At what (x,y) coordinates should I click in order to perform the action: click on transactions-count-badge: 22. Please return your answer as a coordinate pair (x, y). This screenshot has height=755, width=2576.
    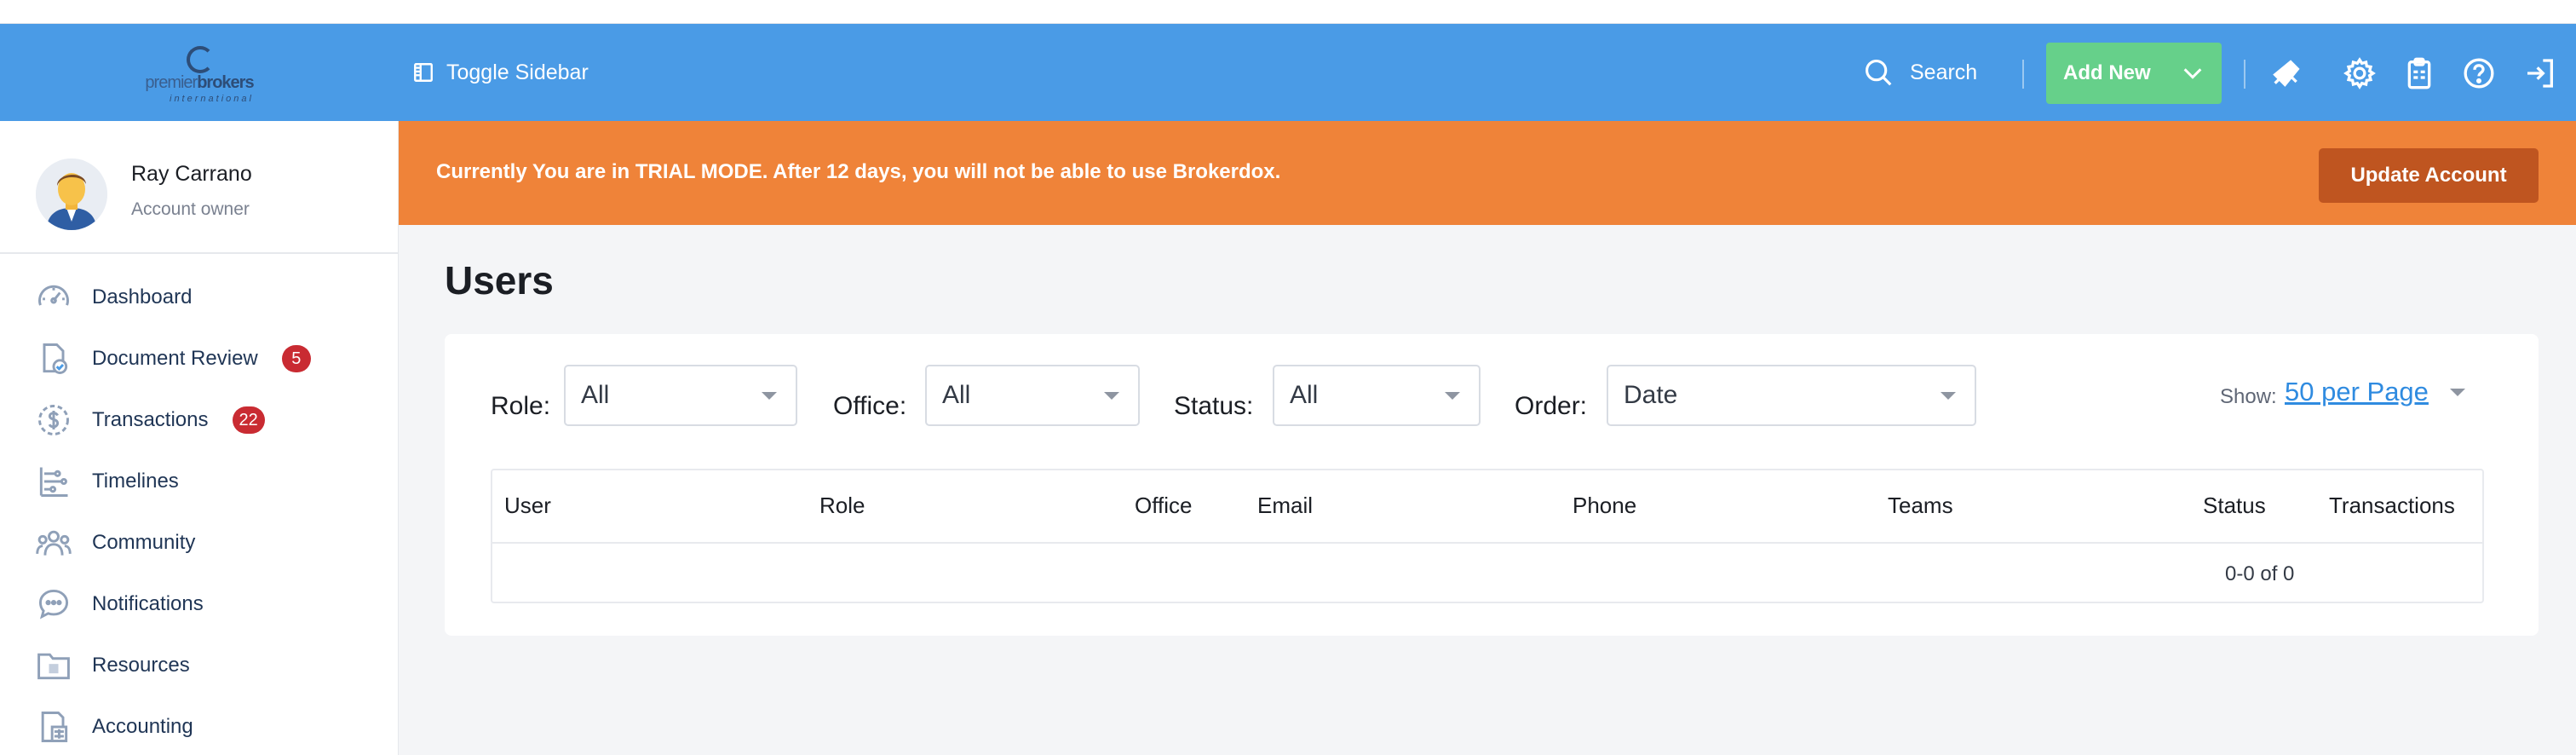
    Looking at the image, I should click on (249, 420).